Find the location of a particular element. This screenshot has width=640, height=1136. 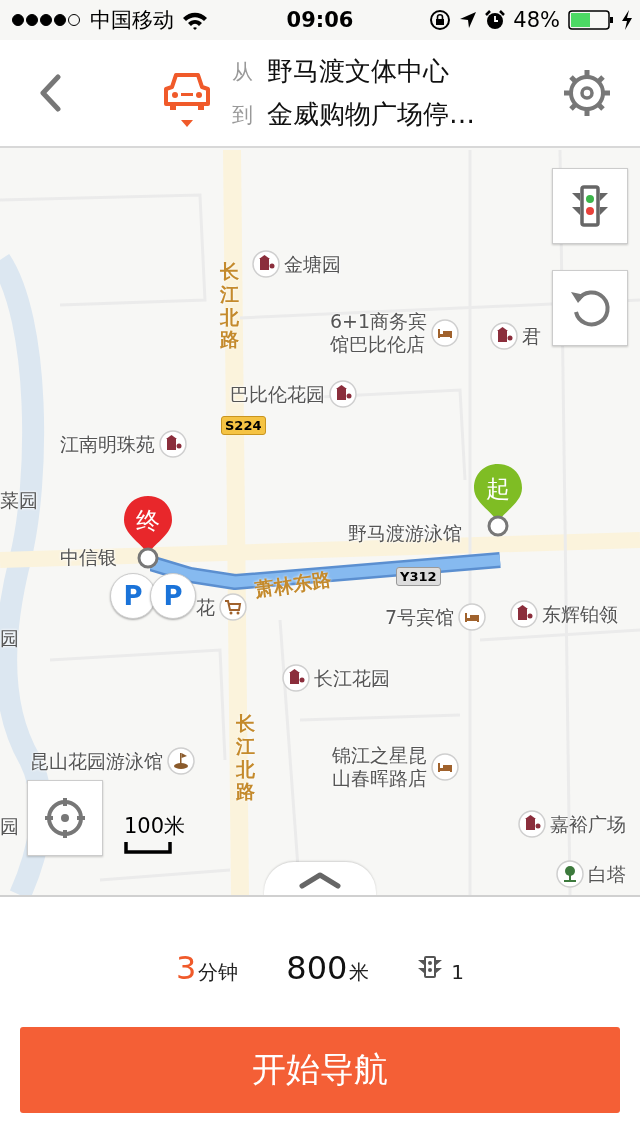

road-number-sign: Y312 is located at coordinates (418, 576).